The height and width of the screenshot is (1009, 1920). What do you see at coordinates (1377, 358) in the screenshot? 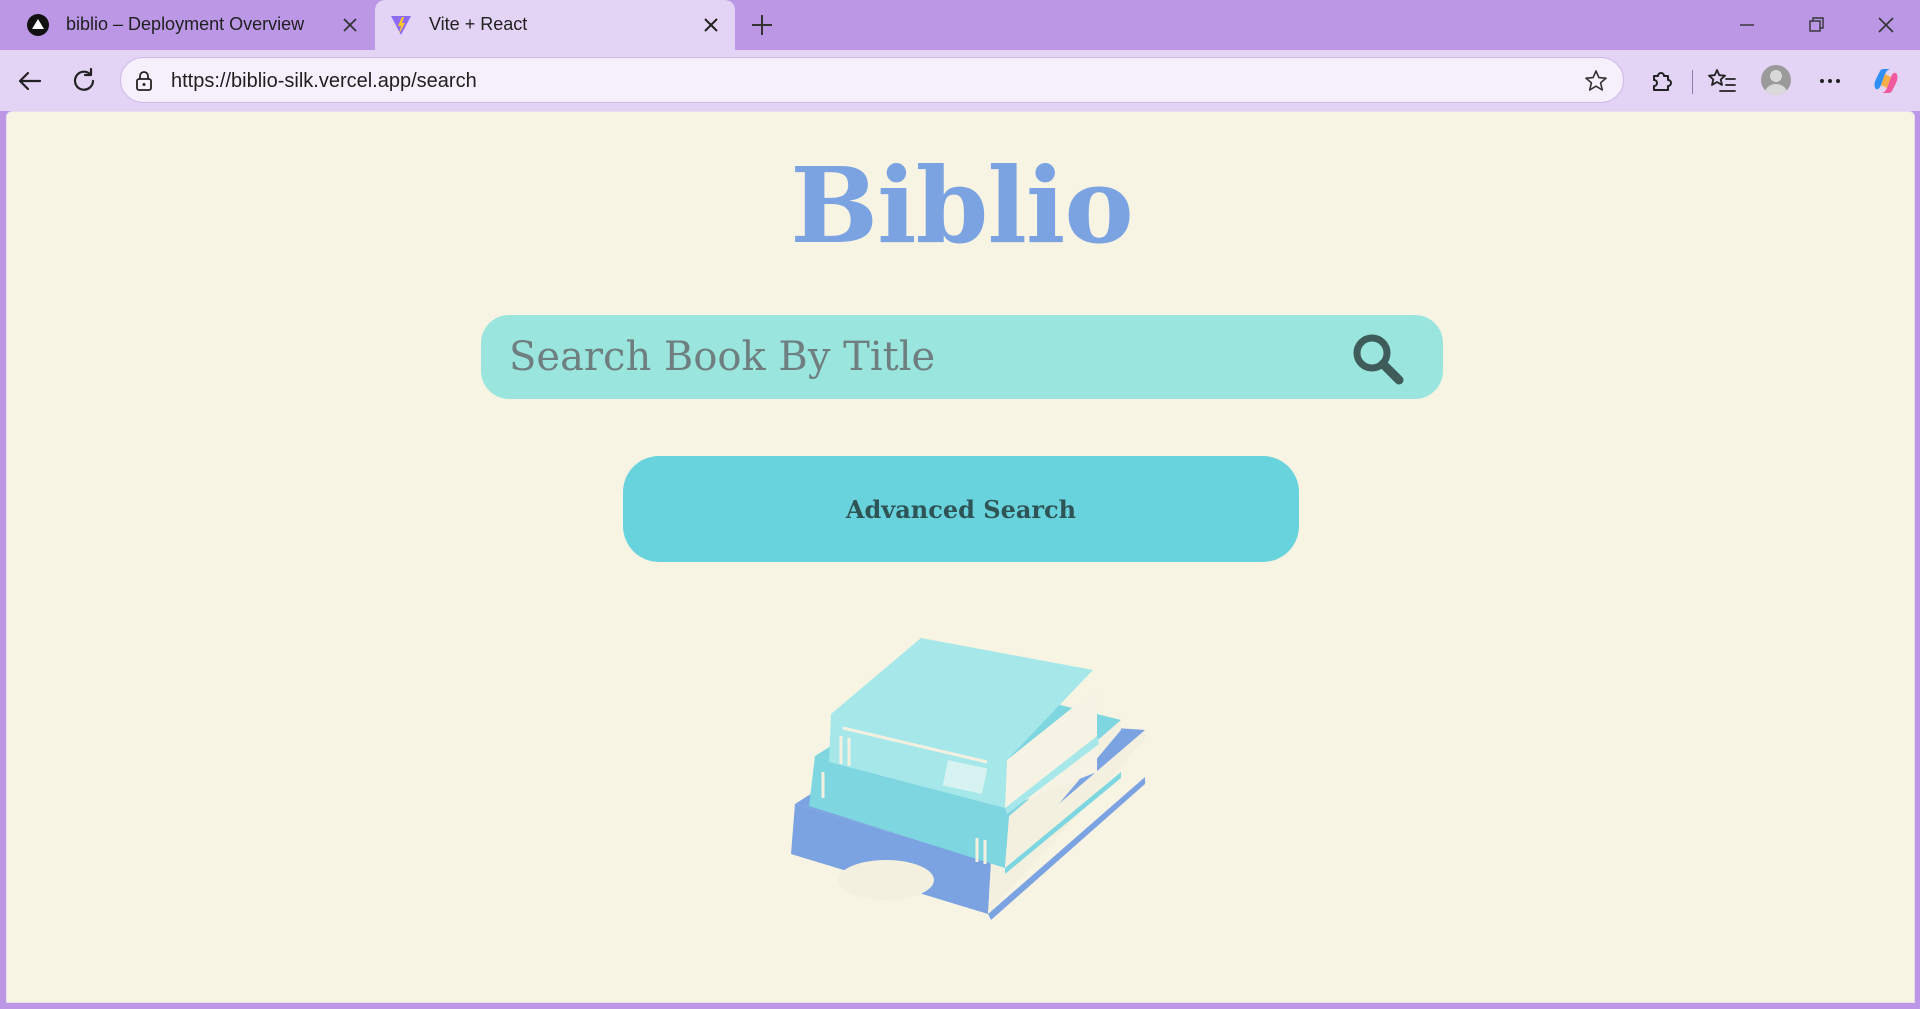
I see `search-icon` at bounding box center [1377, 358].